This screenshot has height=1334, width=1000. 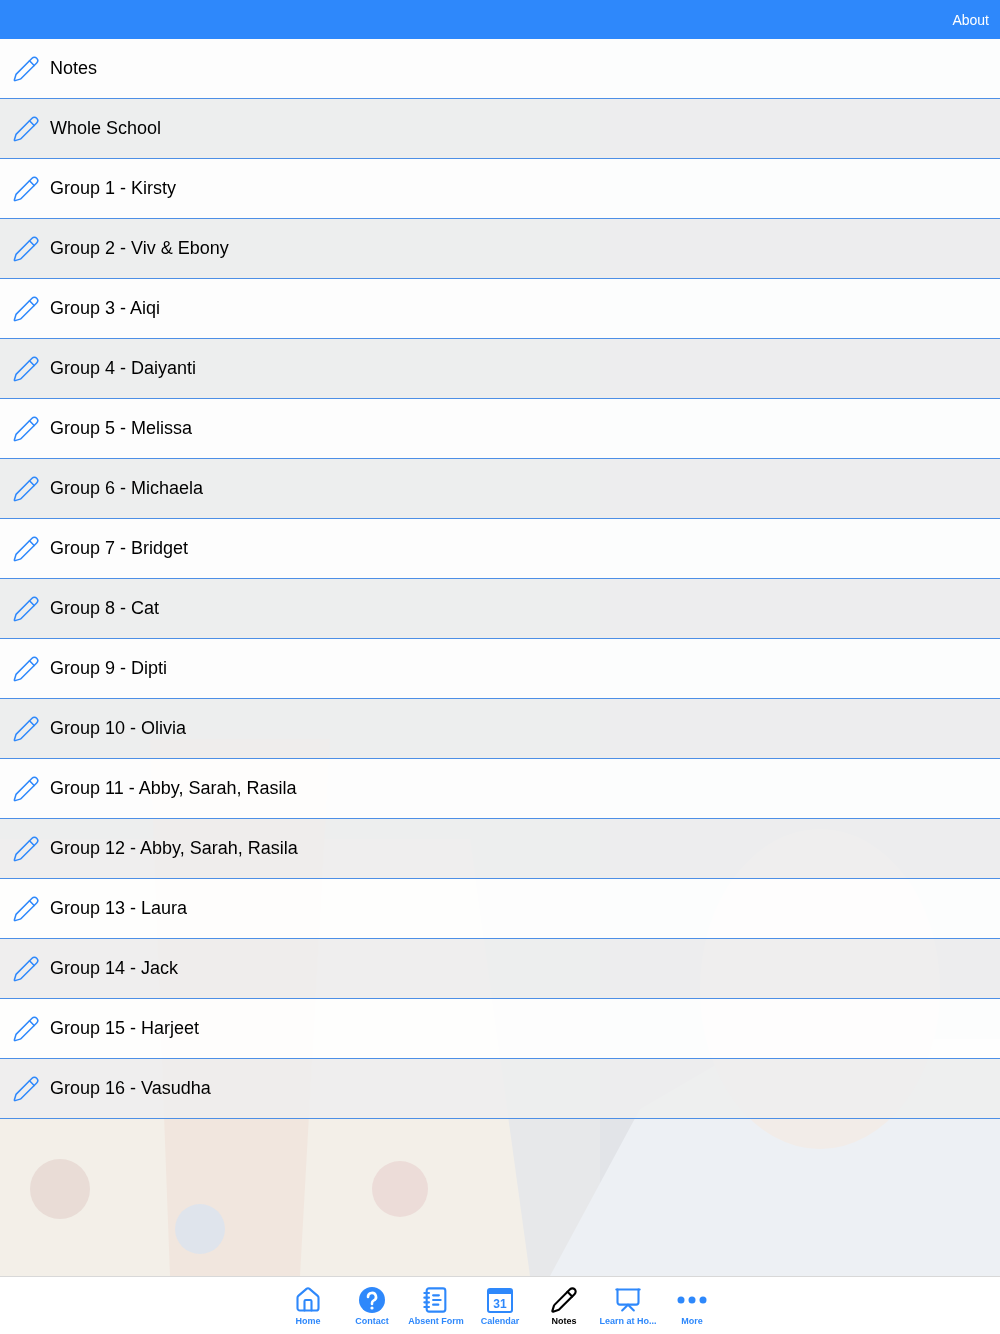 What do you see at coordinates (500, 549) in the screenshot?
I see `list-item: Group 7 - Bridget` at bounding box center [500, 549].